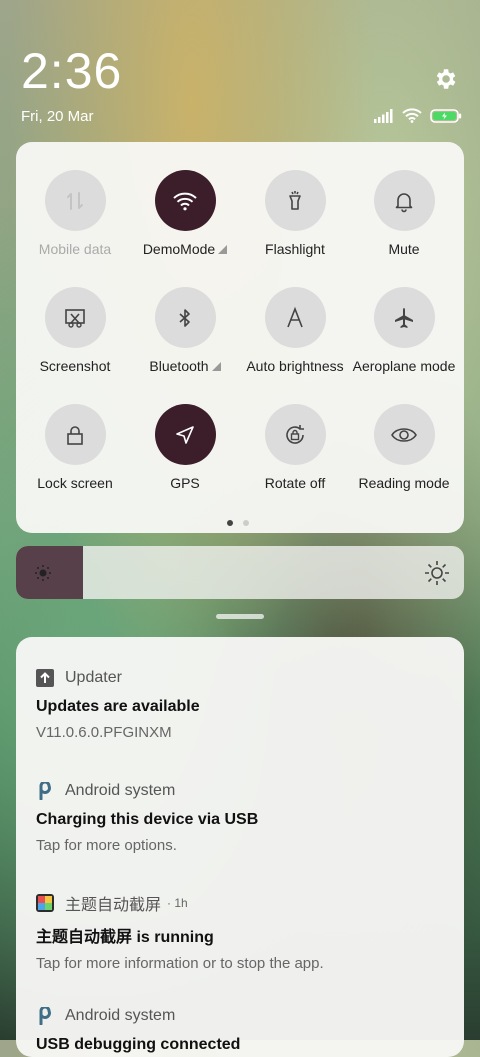 Image resolution: width=480 pixels, height=1057 pixels. I want to click on brightness-slider, so click(240, 572).